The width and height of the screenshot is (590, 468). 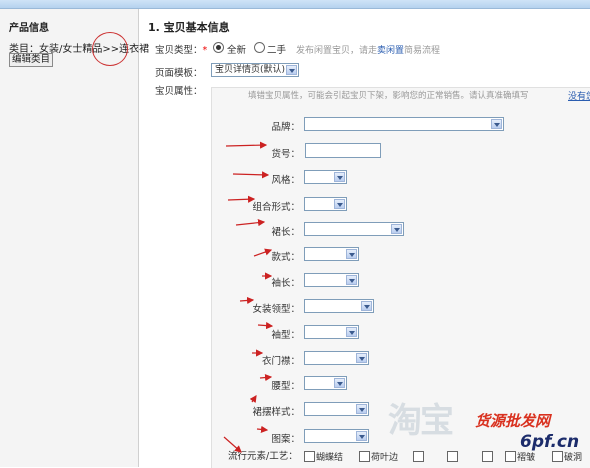 What do you see at coordinates (189, 27) in the screenshot?
I see `section-title: 1. 宝贝基本信息` at bounding box center [189, 27].